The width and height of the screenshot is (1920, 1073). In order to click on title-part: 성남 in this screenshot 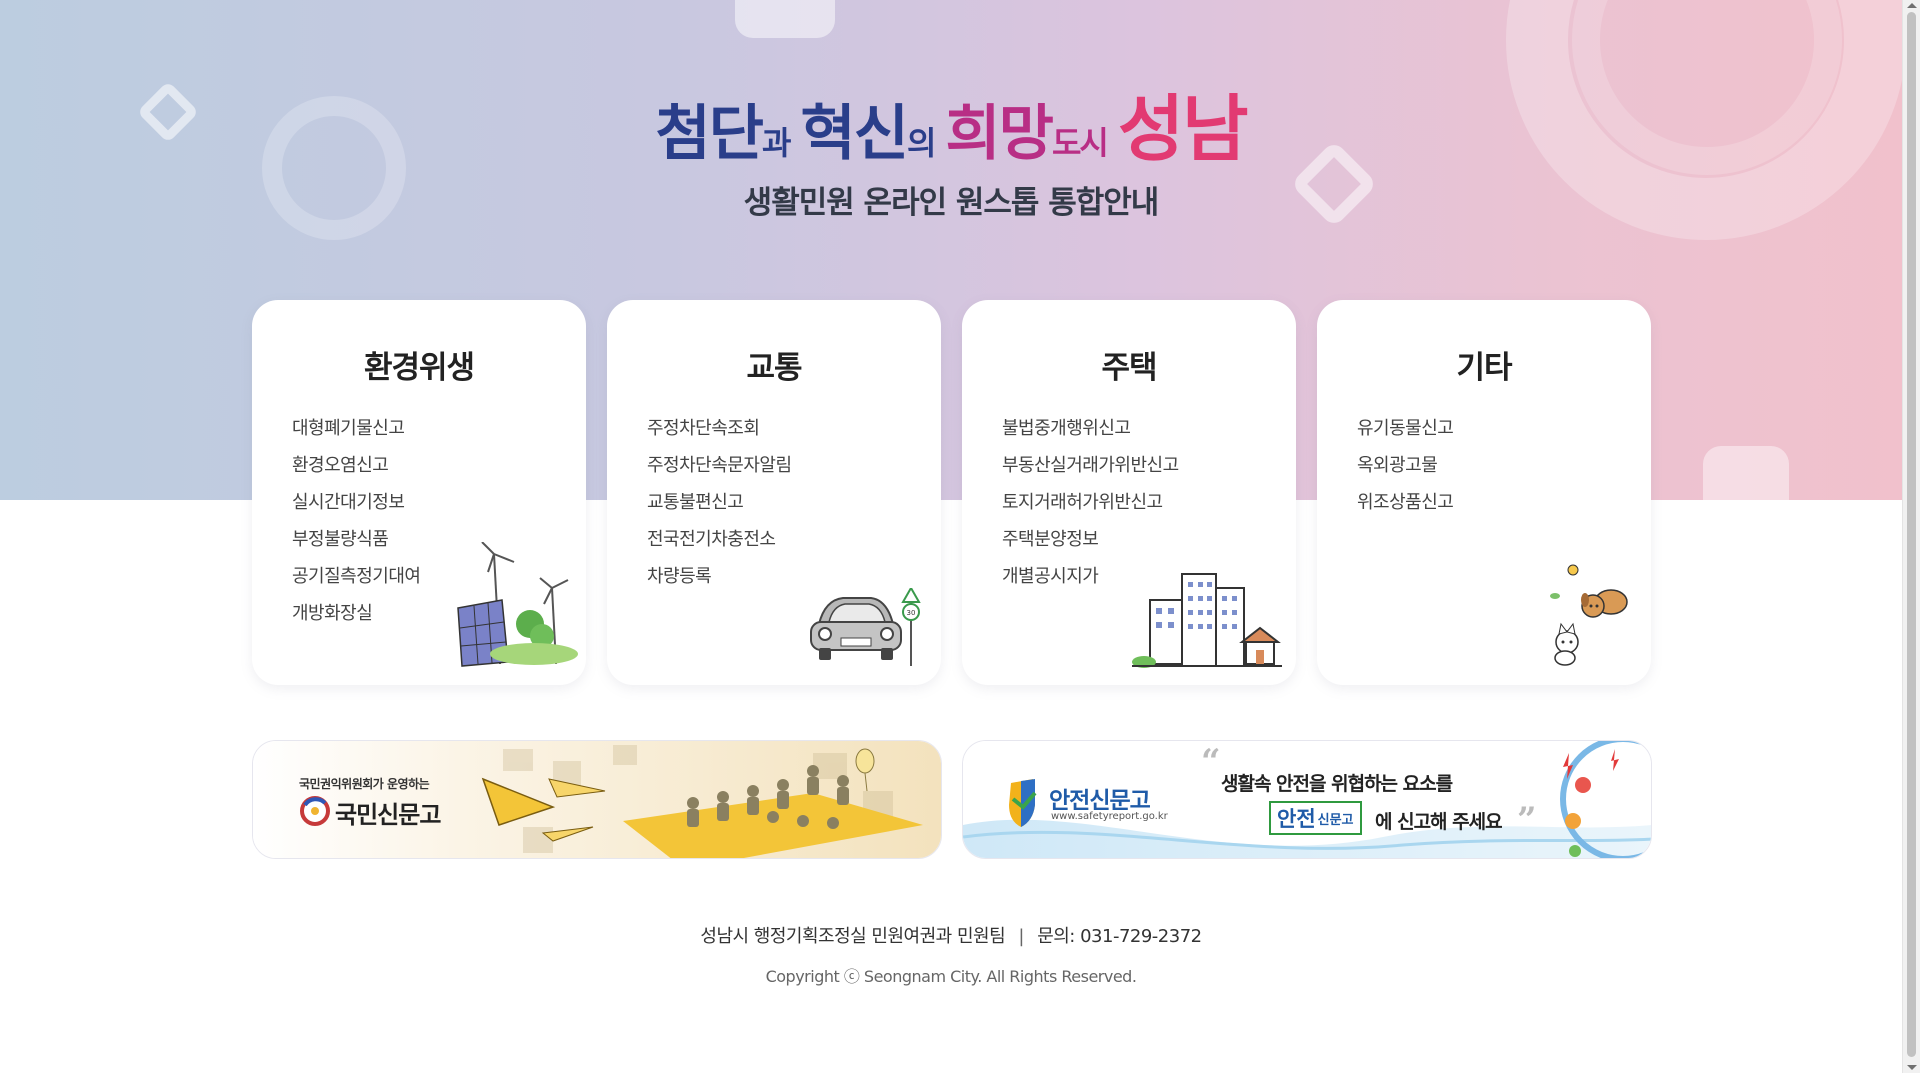, I will do `click(1182, 129)`.